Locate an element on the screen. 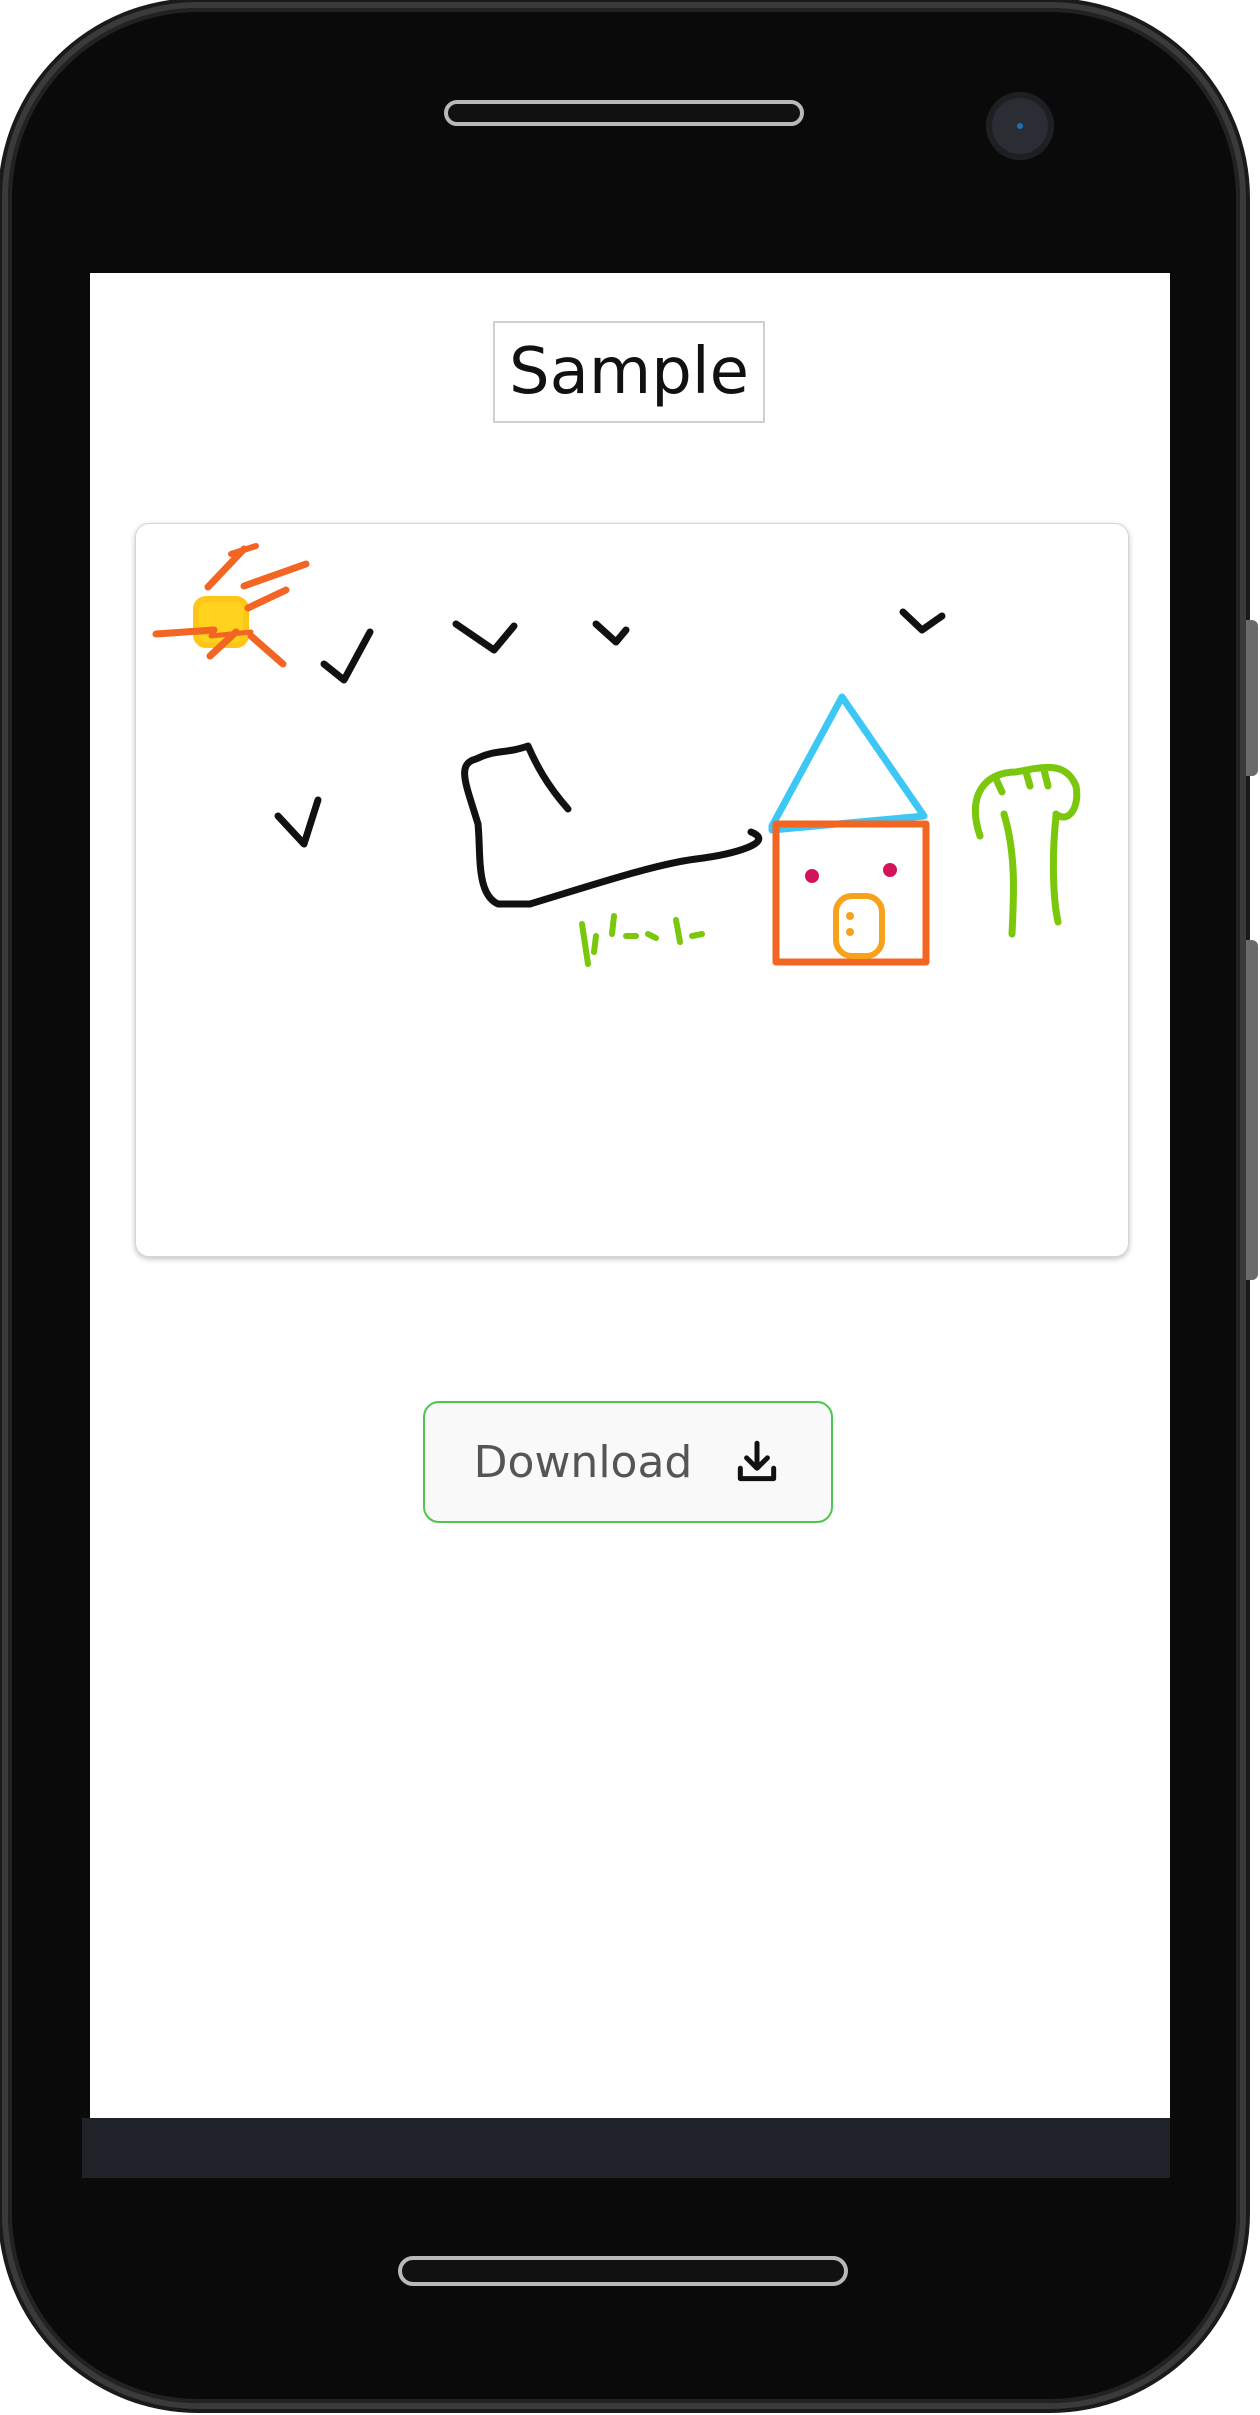  doodle-drawing is located at coordinates (616, 755).